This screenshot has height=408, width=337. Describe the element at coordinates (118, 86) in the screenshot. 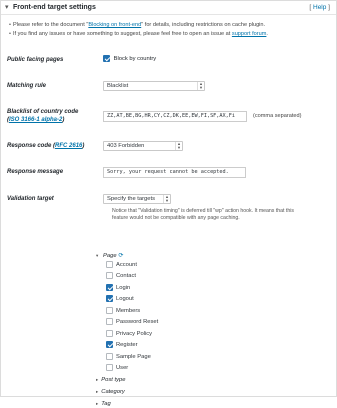

I see `matching-rule-value: Blacklist` at that location.